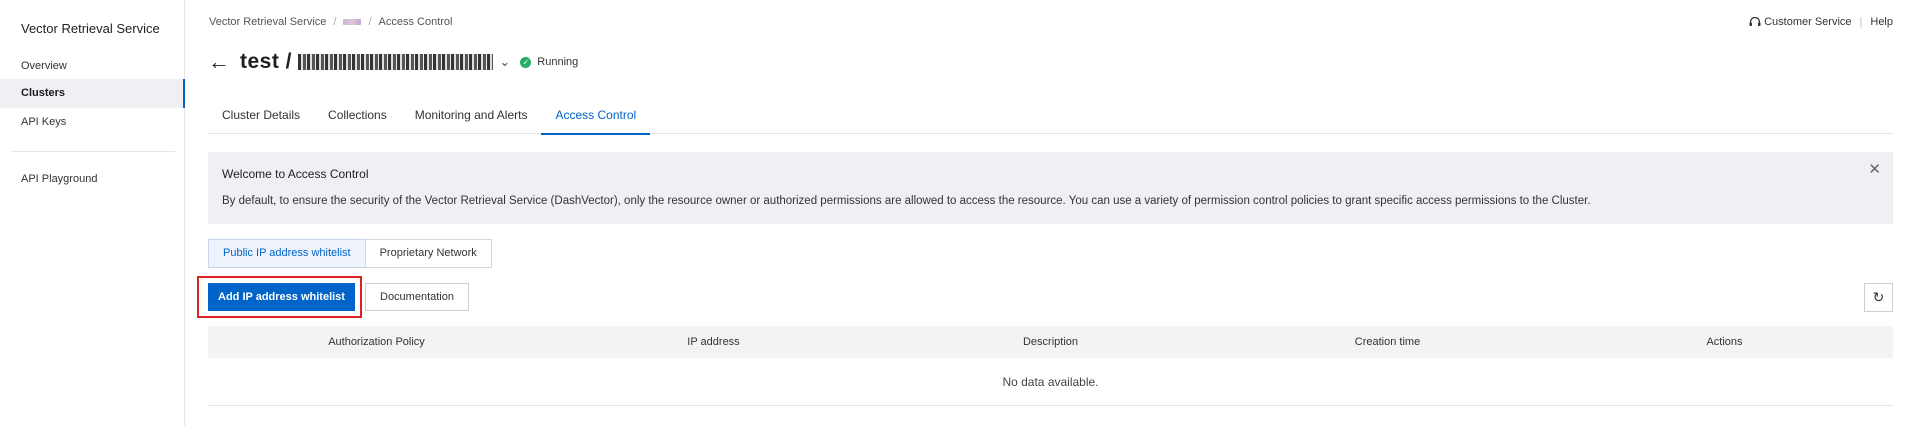 This screenshot has height=426, width=1907. I want to click on status-label: Running, so click(558, 62).